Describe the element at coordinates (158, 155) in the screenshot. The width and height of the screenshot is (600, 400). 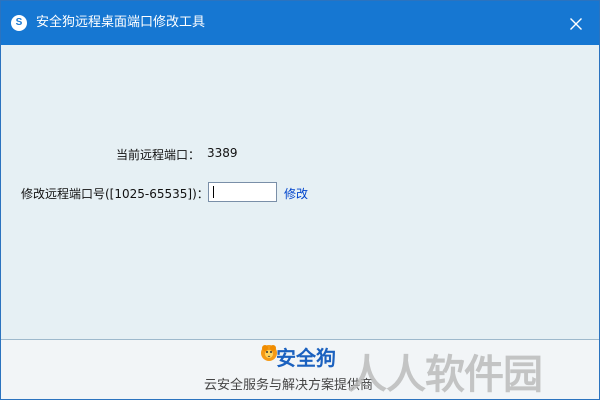
I see `current-port-label: 当前远程端口：` at that location.